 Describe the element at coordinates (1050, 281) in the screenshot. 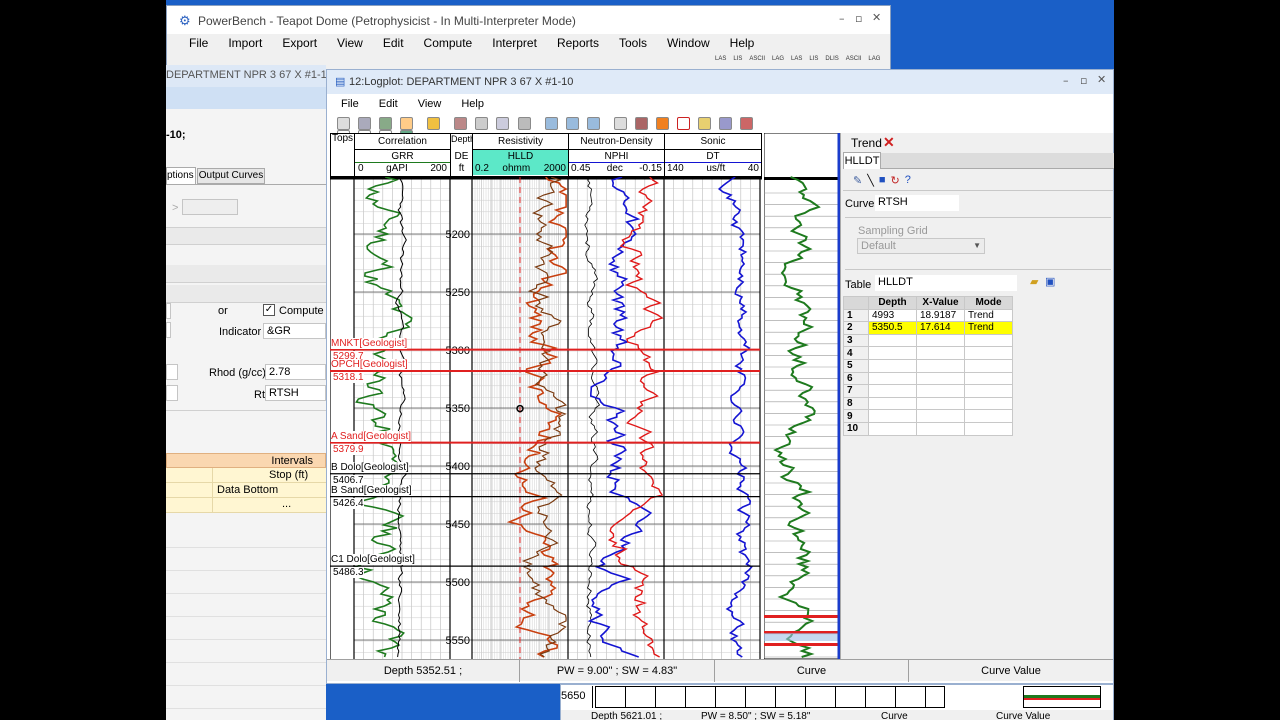

I see `save-table-icon: ▣` at that location.